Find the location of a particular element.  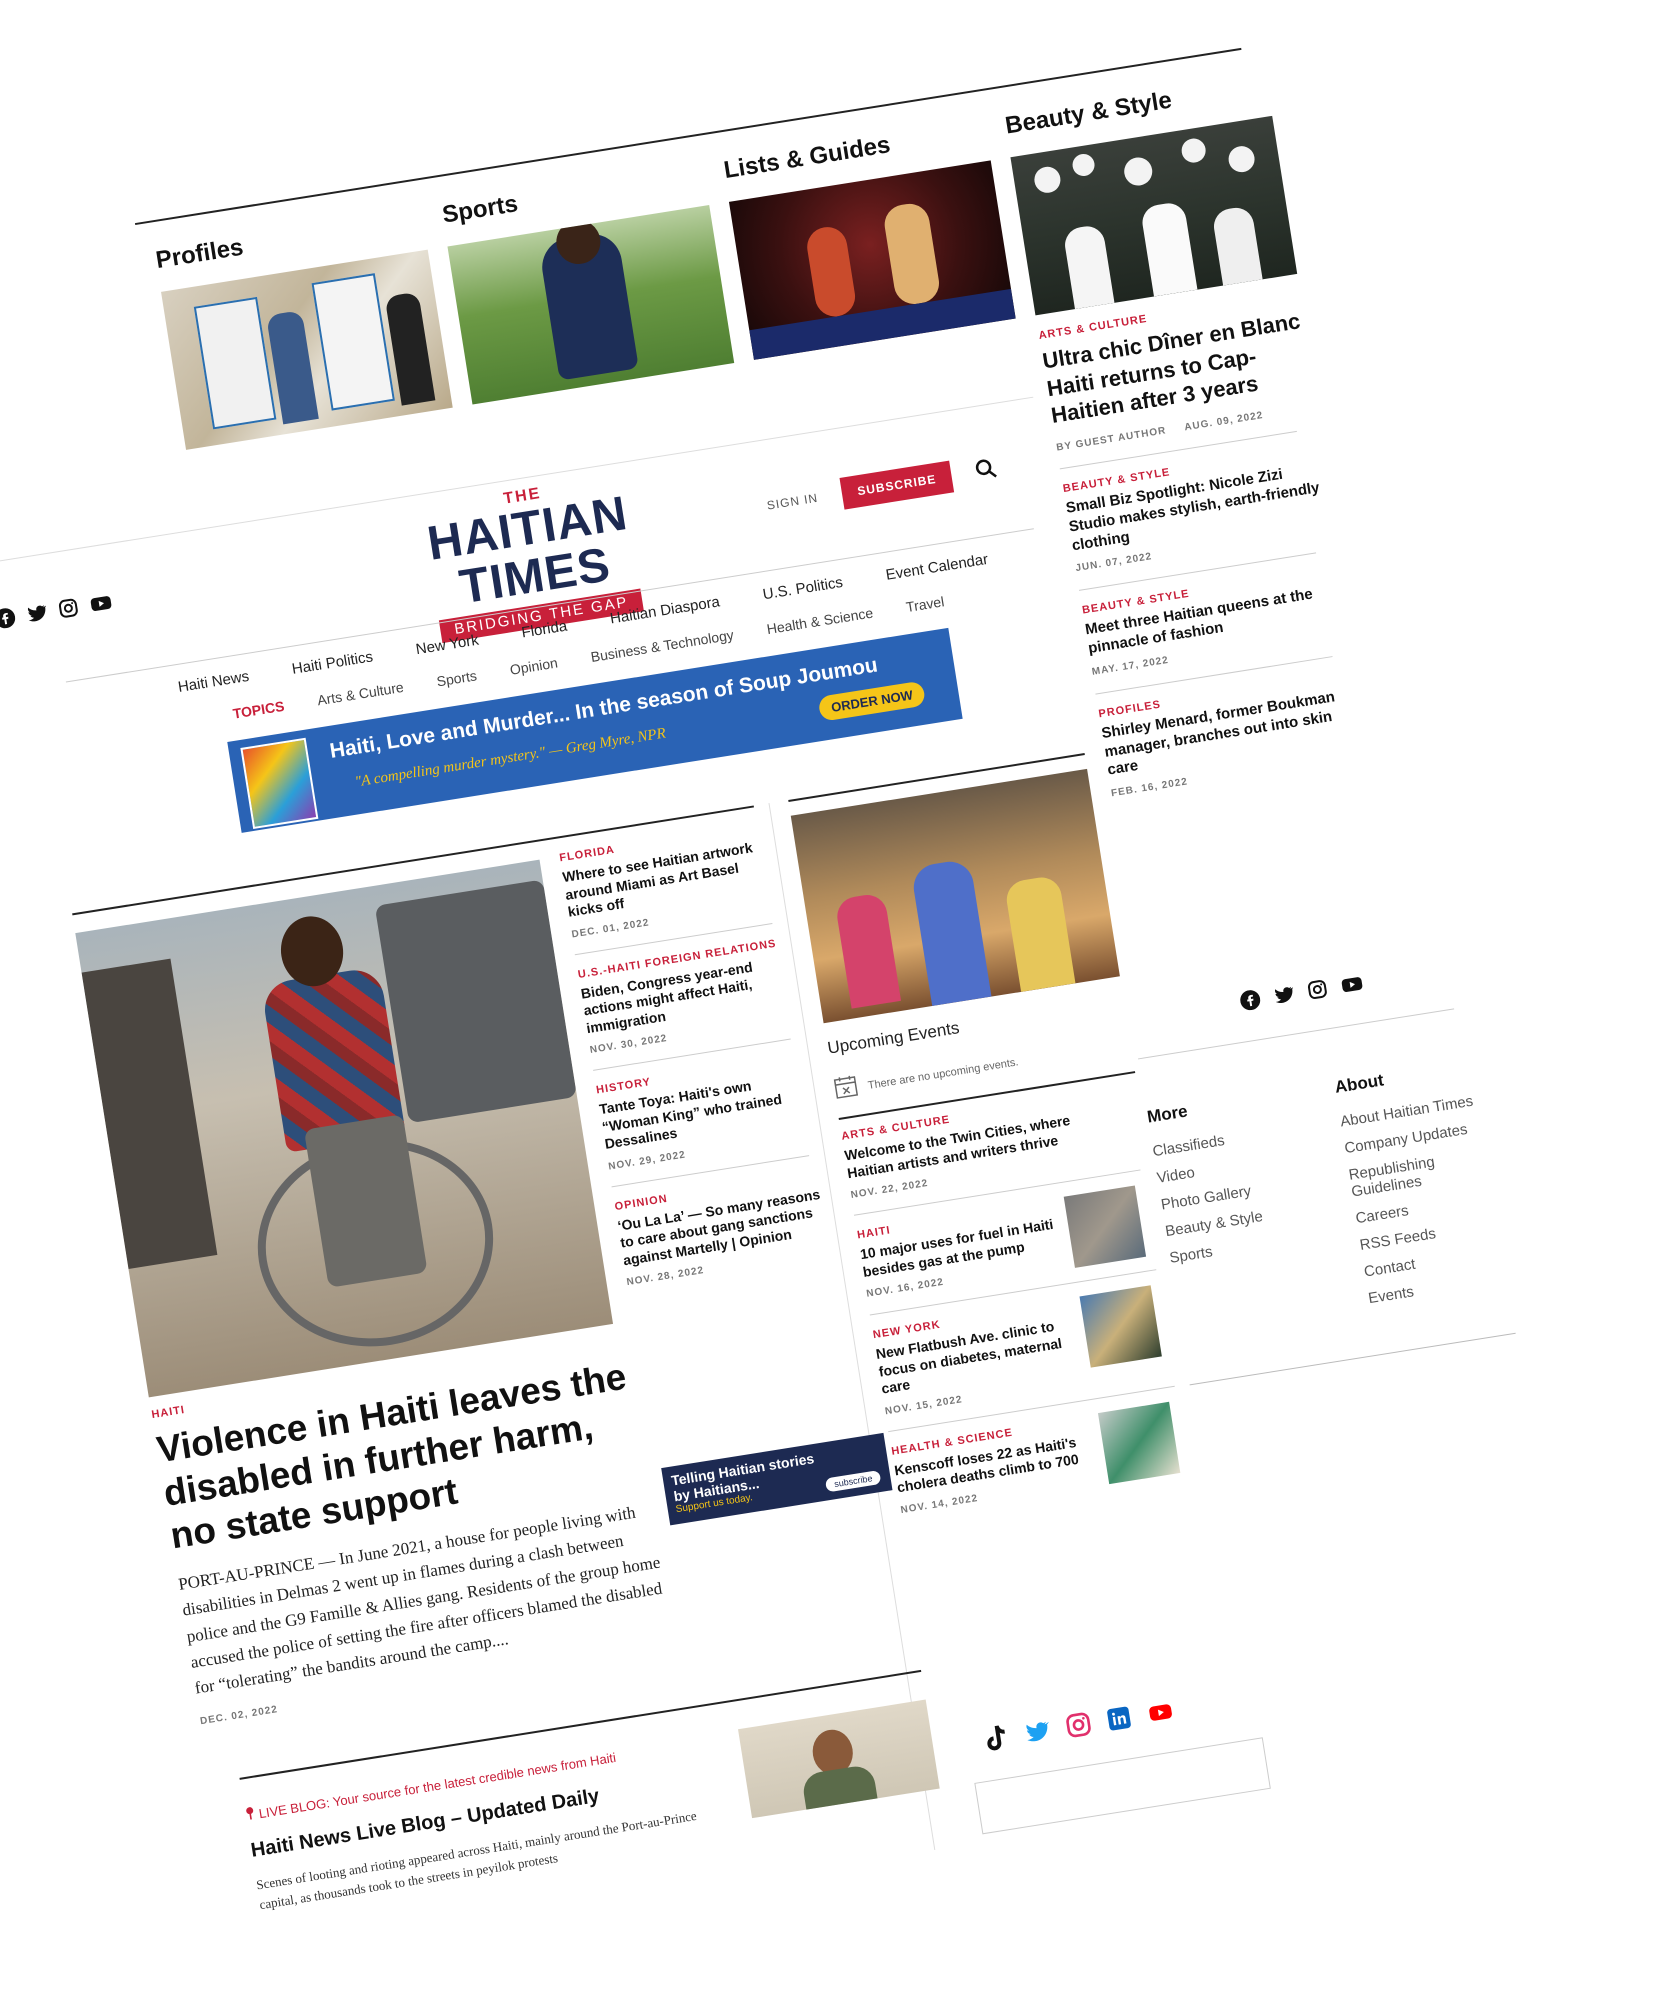

footer-social-icons is located at coordinates (1079, 1727).